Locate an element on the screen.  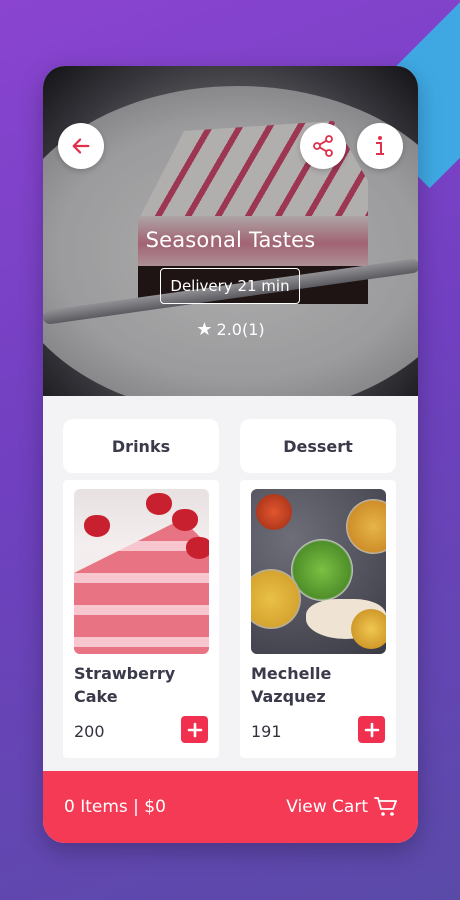
restaurant-title: Seasonal Tastes is located at coordinates (230, 240).